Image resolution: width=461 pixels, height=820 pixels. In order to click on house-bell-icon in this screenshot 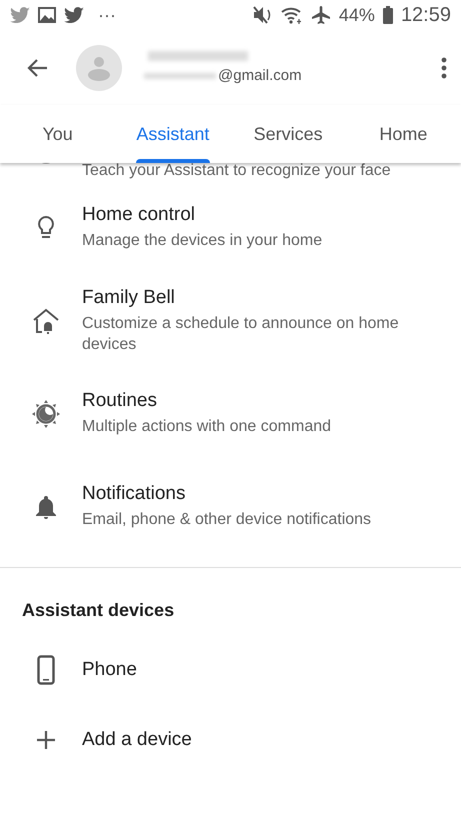, I will do `click(46, 321)`.